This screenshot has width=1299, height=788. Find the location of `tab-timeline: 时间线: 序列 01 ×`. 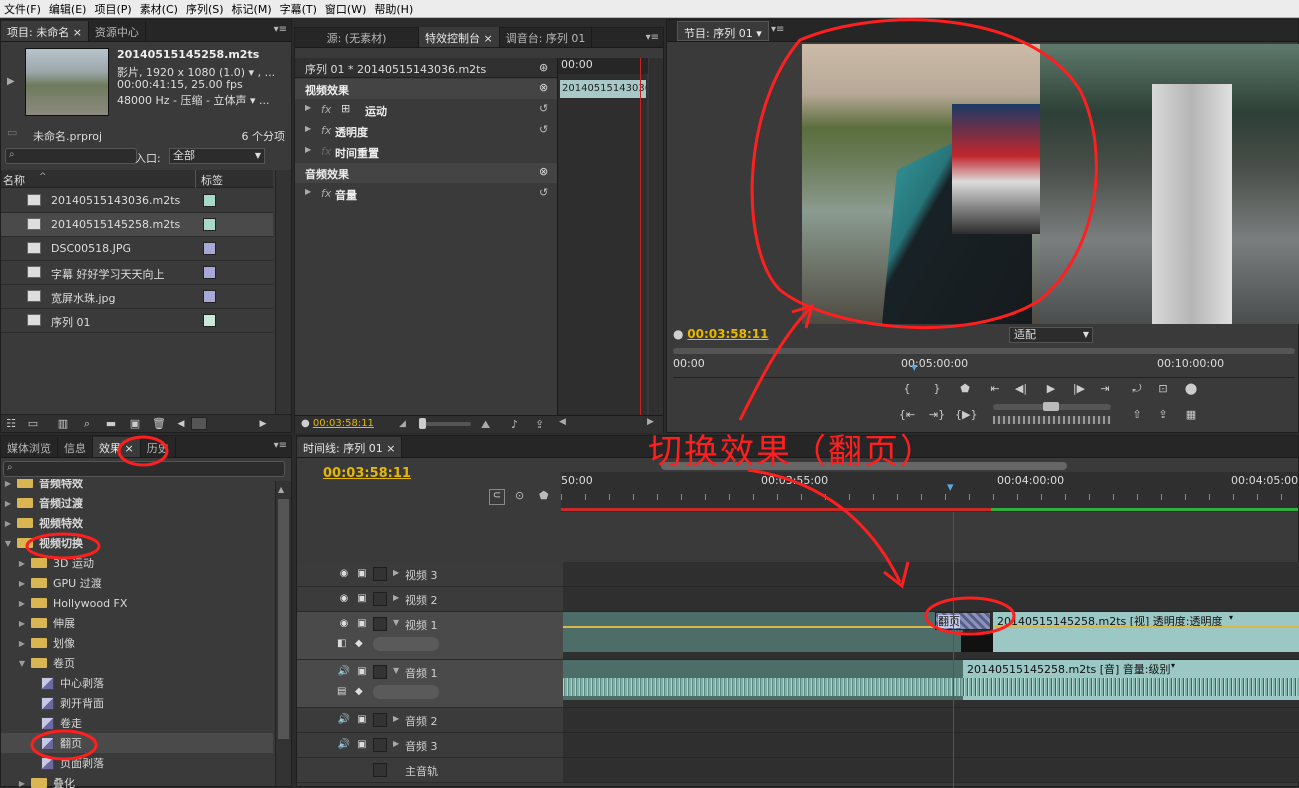

tab-timeline: 时间线: 序列 01 × is located at coordinates (350, 447).